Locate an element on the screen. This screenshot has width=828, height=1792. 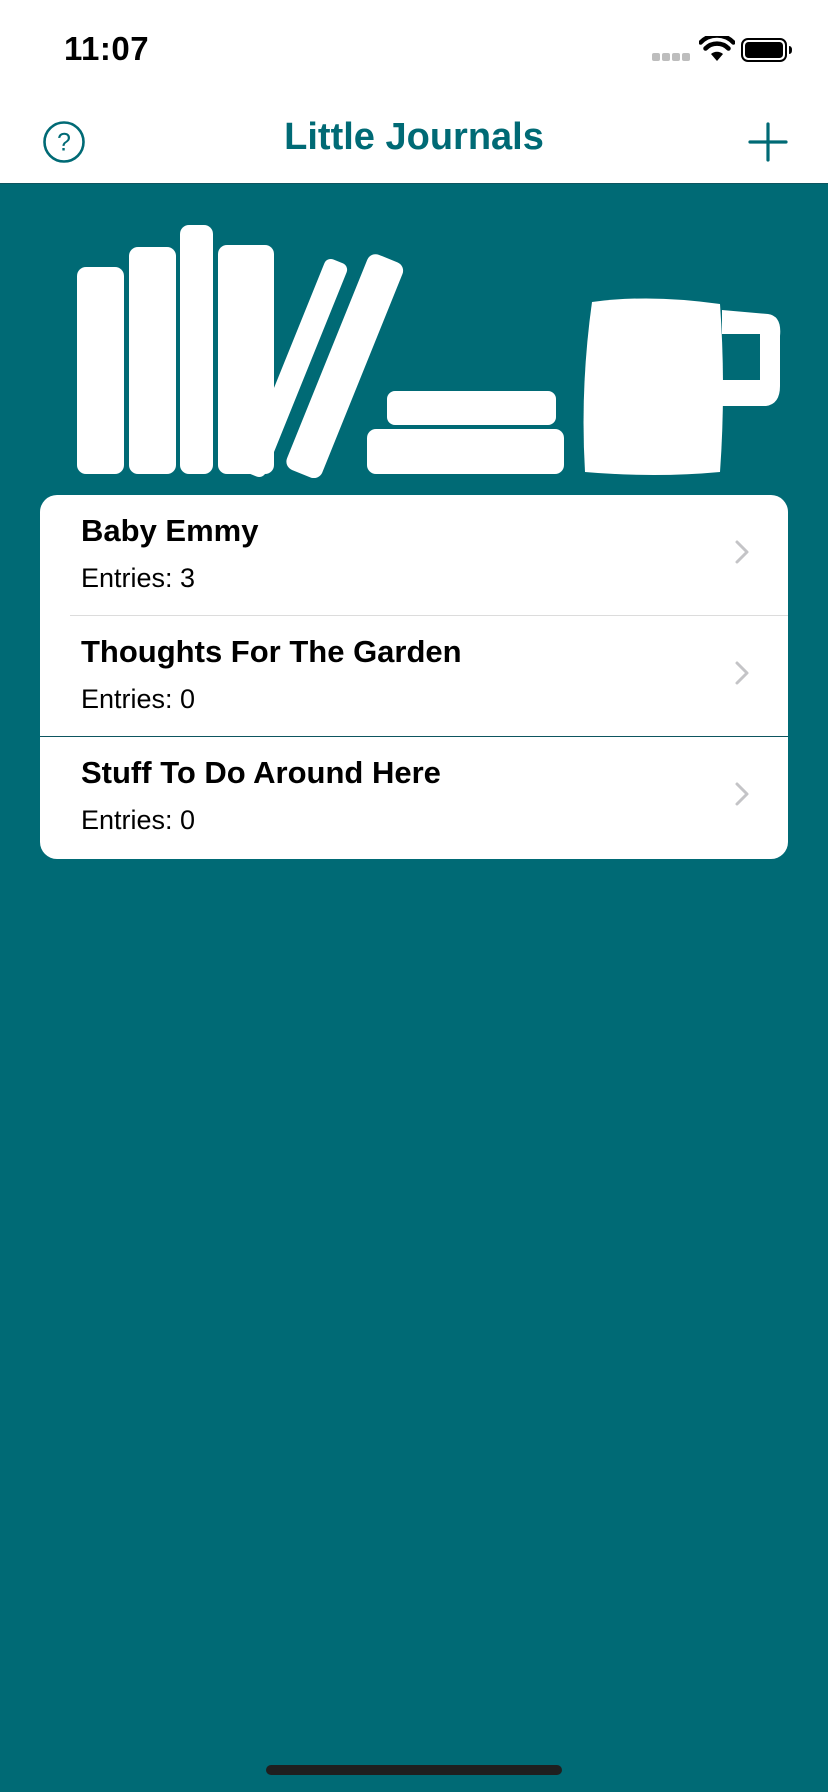
add-journal-button is located at coordinates (768, 142).